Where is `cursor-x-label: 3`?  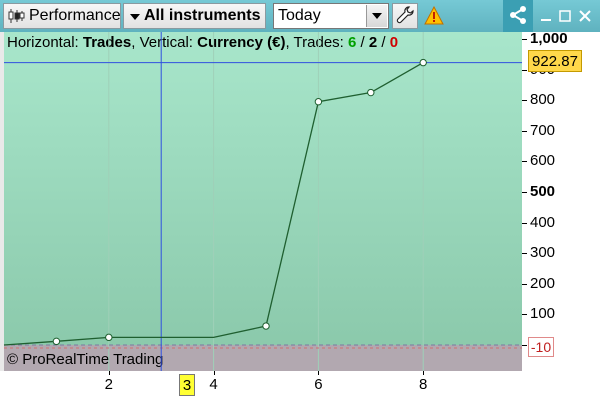 cursor-x-label: 3 is located at coordinates (187, 385).